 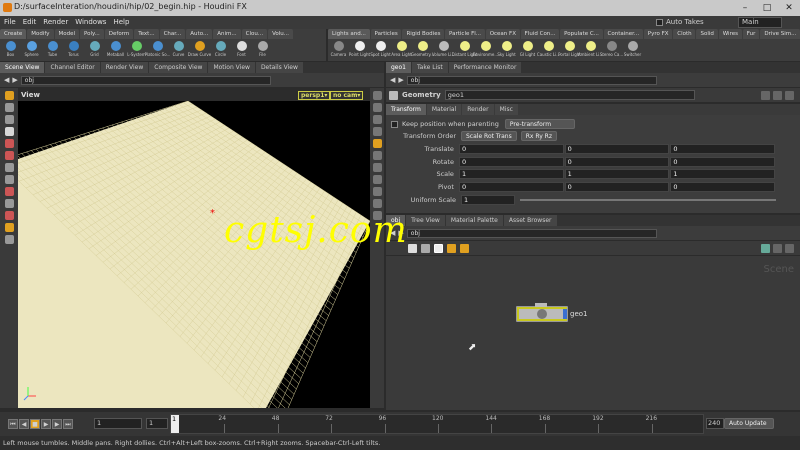 What do you see at coordinates (489, 136) in the screenshot?
I see `transform-order-menu: Scale Rot Trans` at bounding box center [489, 136].